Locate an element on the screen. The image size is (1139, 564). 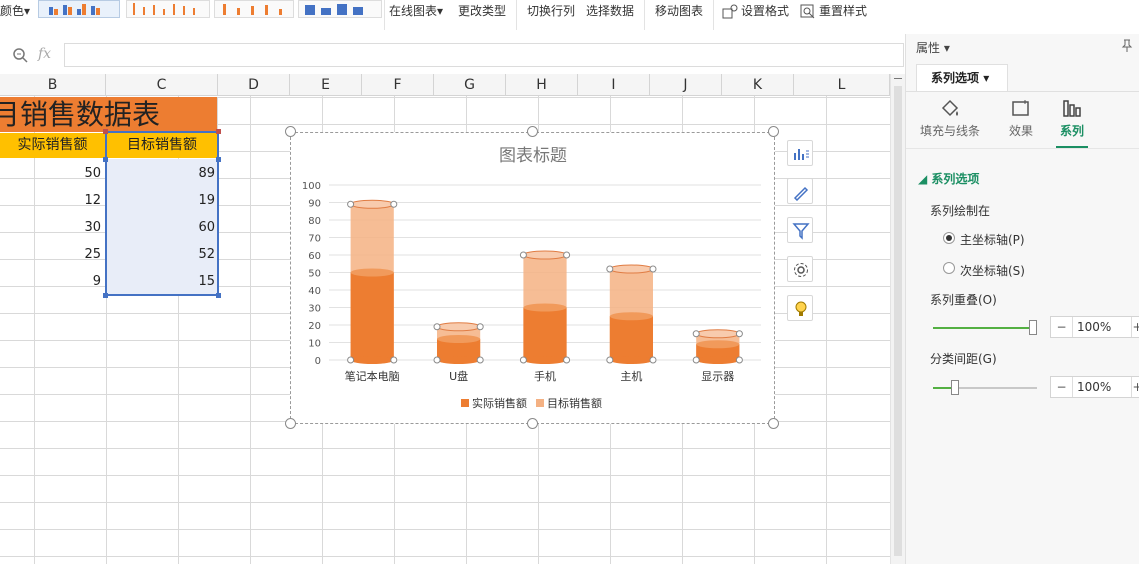
chart-elements-button is located at coordinates (800, 153).